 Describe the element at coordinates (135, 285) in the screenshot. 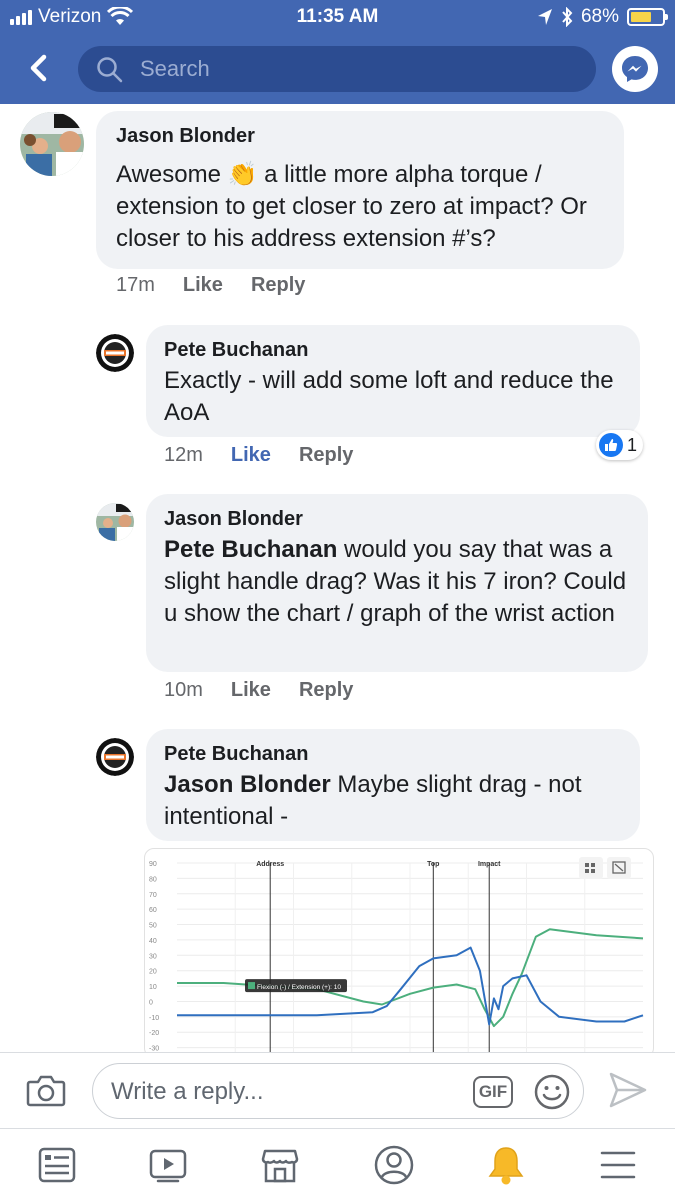

I see `comment-time: 17m` at that location.